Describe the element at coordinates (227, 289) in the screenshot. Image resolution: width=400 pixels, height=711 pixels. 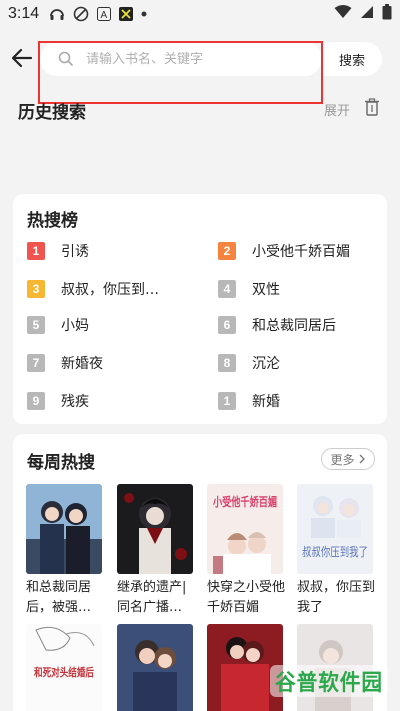
I see `rank-badge: 4` at that location.